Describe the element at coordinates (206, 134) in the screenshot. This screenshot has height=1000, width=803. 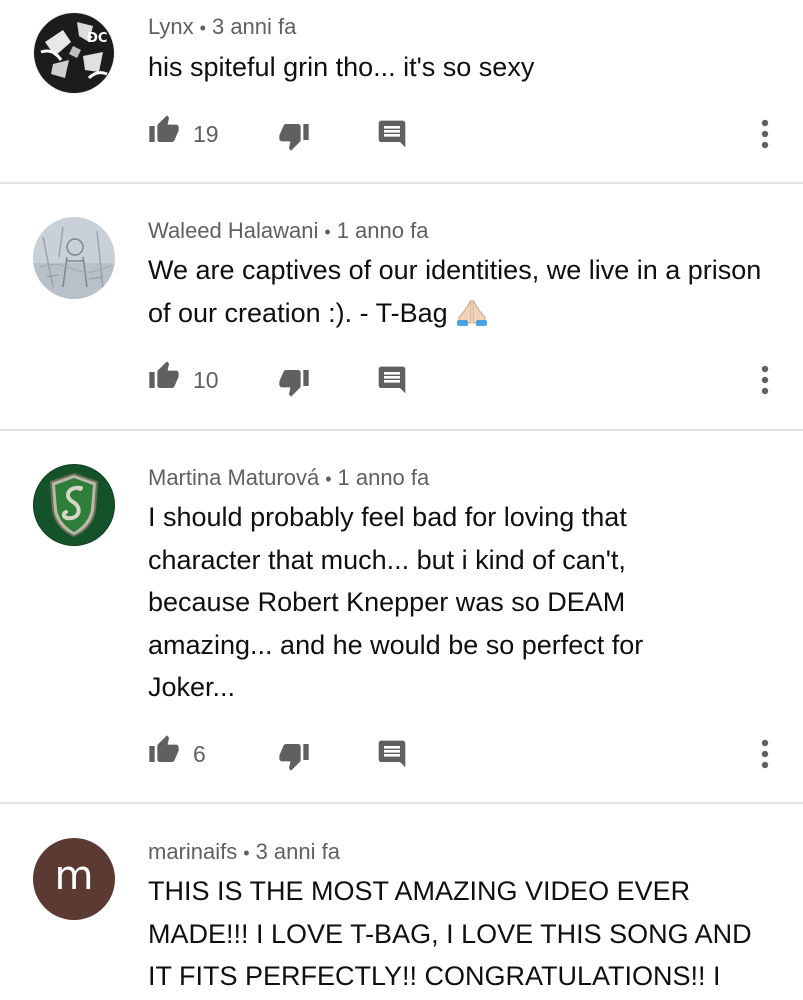
I see `like-count: 19` at that location.